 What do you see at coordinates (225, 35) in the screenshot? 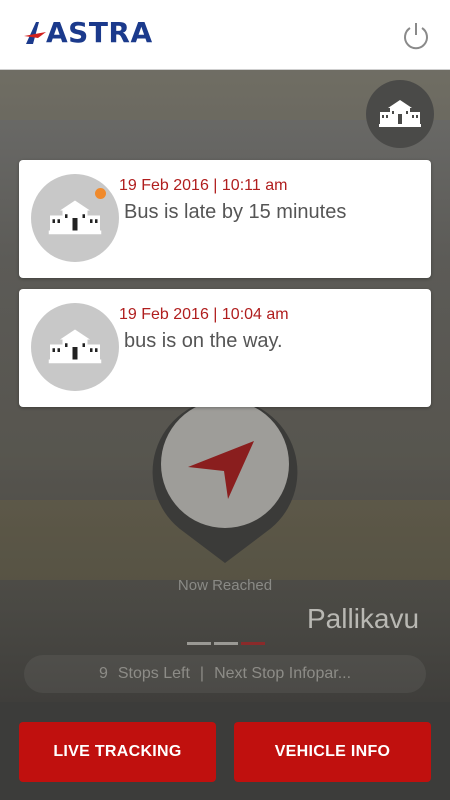
I see `app-header: ASTRA` at bounding box center [225, 35].